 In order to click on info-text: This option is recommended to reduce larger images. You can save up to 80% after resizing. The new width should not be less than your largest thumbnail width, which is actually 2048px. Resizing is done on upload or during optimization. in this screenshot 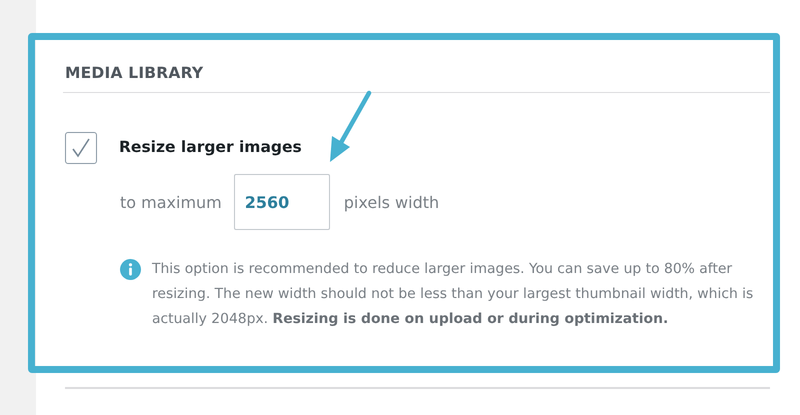, I will do `click(453, 294)`.